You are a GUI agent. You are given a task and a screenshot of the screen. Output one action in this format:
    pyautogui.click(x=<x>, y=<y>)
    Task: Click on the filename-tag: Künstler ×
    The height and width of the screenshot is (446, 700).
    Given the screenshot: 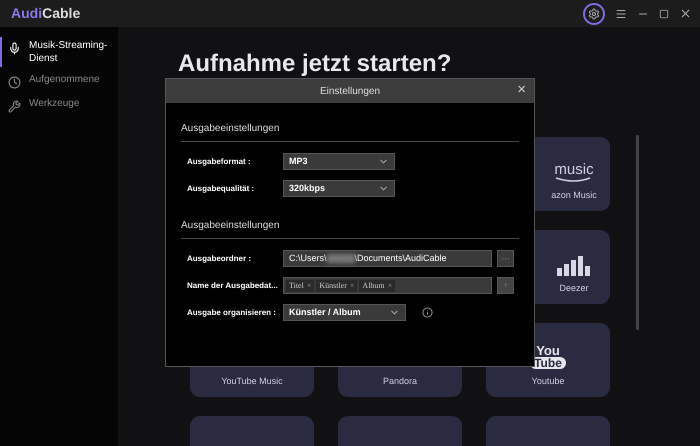 What is the action you would take?
    pyautogui.click(x=337, y=286)
    